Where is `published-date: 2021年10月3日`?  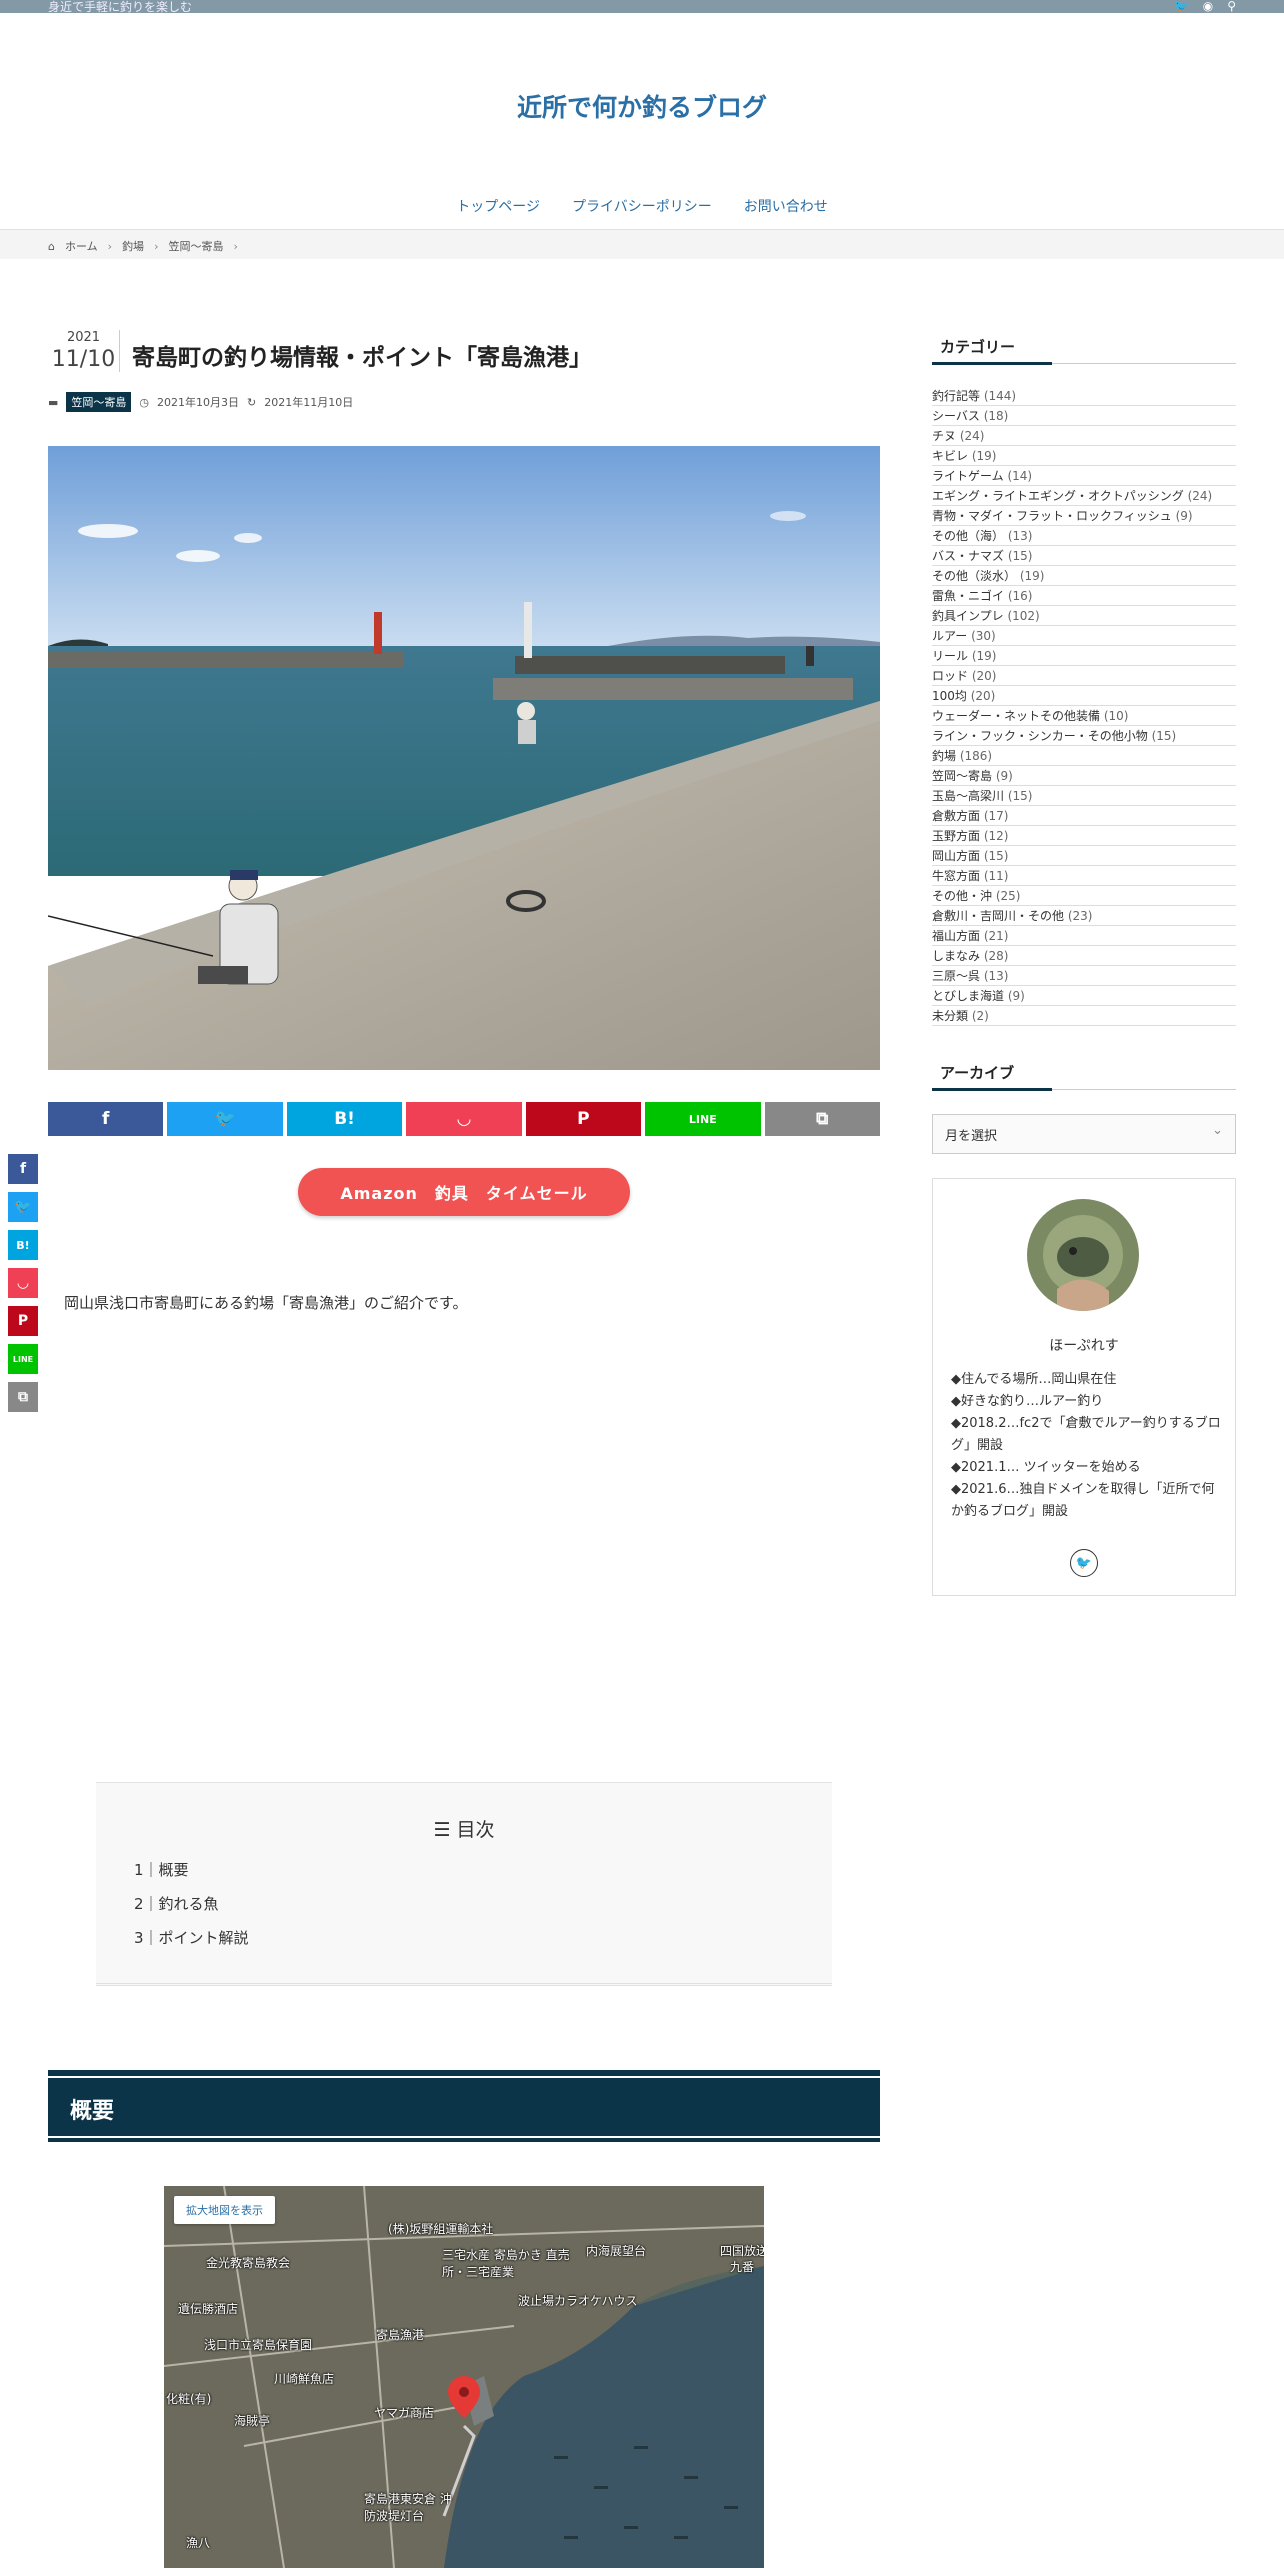 published-date: 2021年10月3日 is located at coordinates (198, 402).